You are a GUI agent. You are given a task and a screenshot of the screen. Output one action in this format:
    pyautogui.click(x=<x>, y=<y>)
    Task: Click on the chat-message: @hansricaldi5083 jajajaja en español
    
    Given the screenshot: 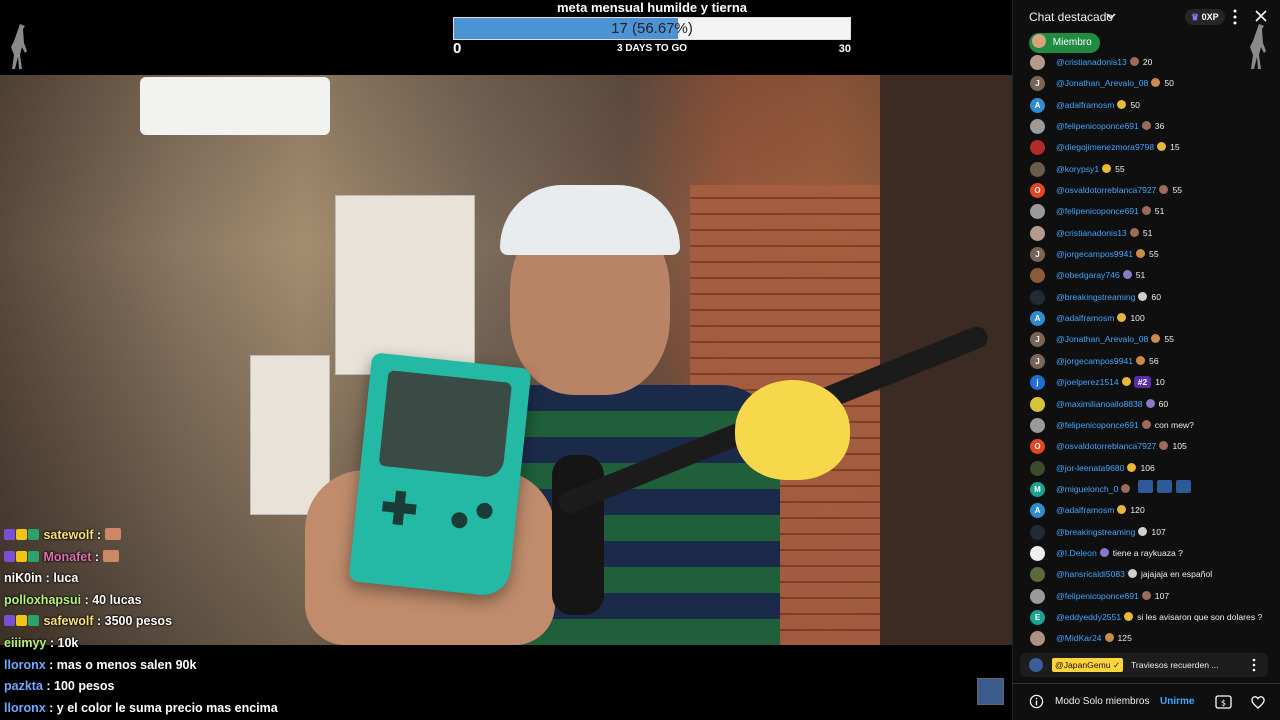 What is the action you would take?
    pyautogui.click(x=1146, y=574)
    